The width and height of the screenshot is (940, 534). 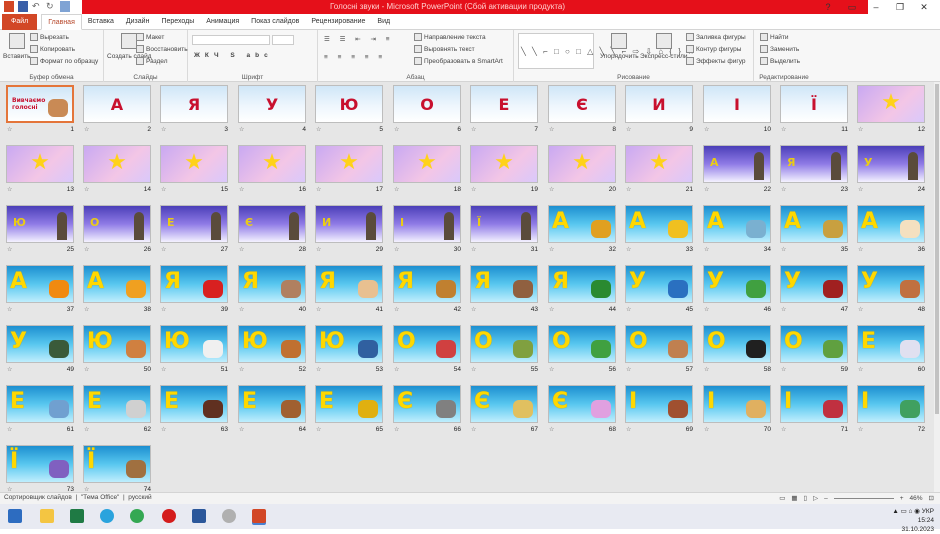 I want to click on redo-icon: ↻, so click(x=51, y=6).